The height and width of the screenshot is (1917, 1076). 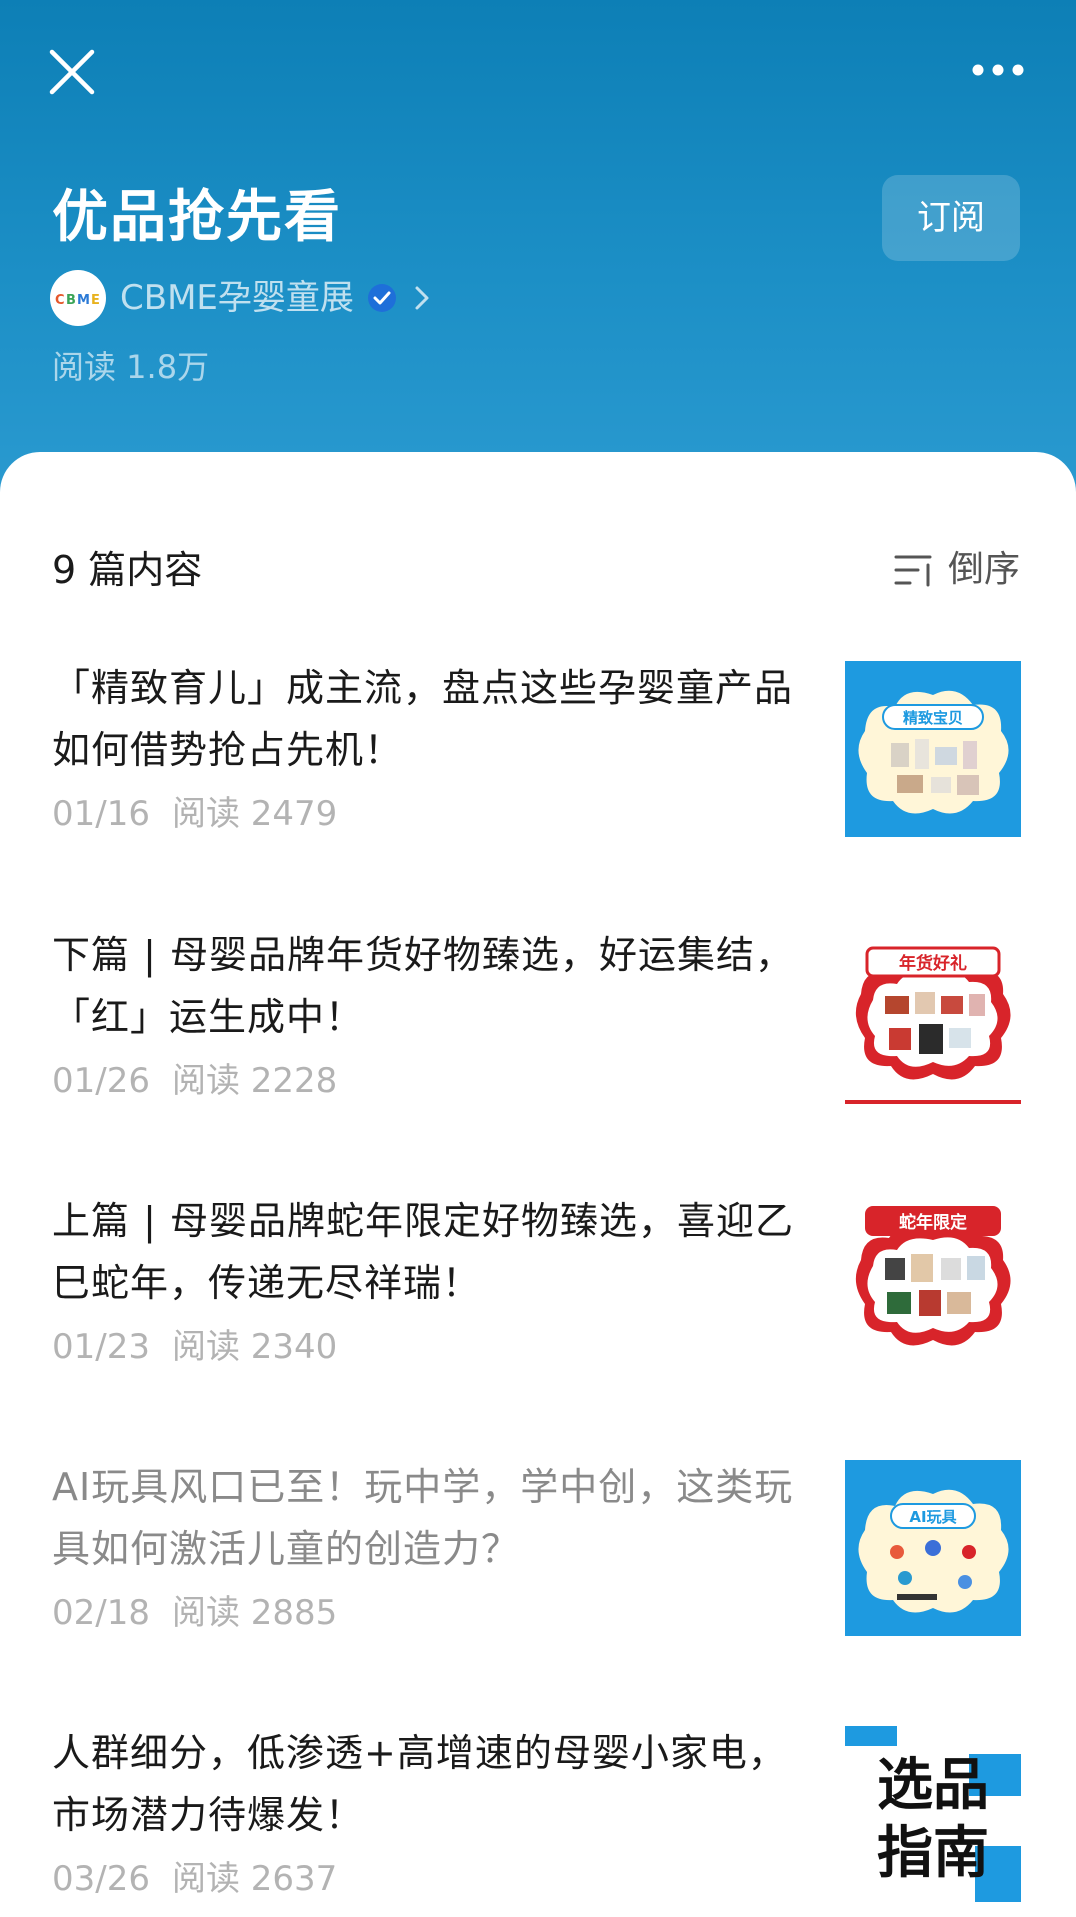 What do you see at coordinates (254, 1081) in the screenshot?
I see `article-reads: 阅读 2228` at bounding box center [254, 1081].